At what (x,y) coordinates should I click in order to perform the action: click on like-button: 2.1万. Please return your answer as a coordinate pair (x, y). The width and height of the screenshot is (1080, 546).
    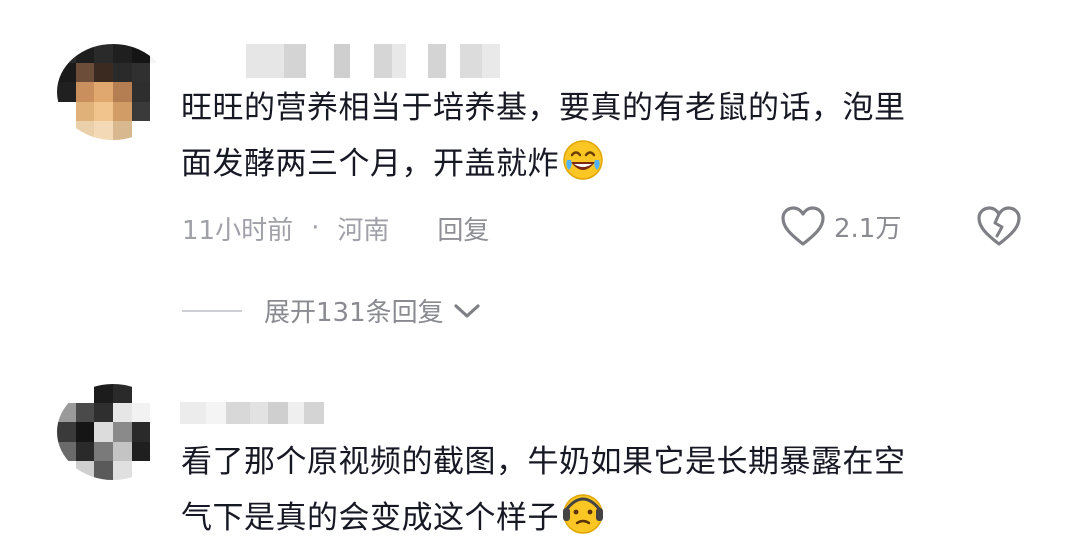
    Looking at the image, I should click on (840, 226).